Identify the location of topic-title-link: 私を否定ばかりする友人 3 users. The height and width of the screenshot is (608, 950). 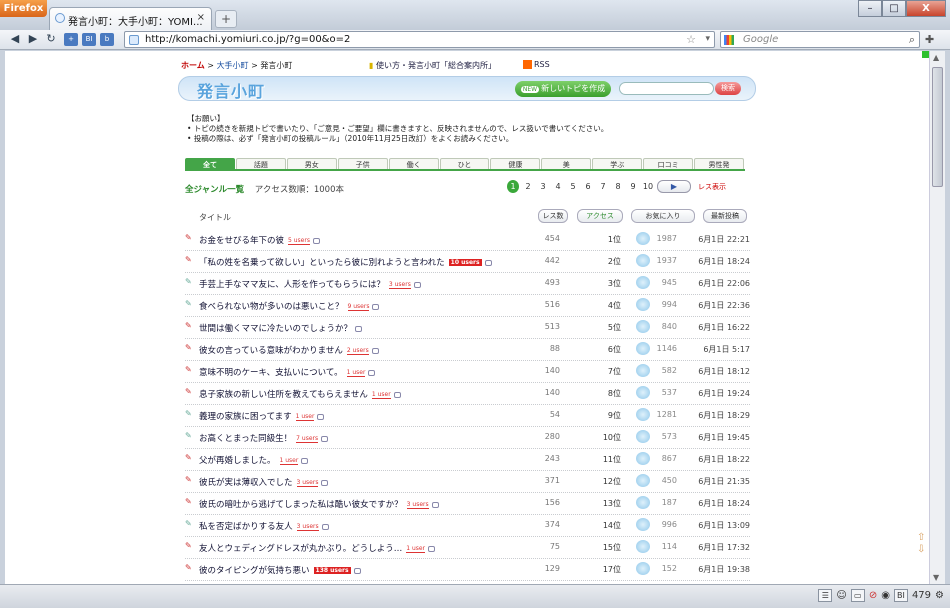
(264, 526).